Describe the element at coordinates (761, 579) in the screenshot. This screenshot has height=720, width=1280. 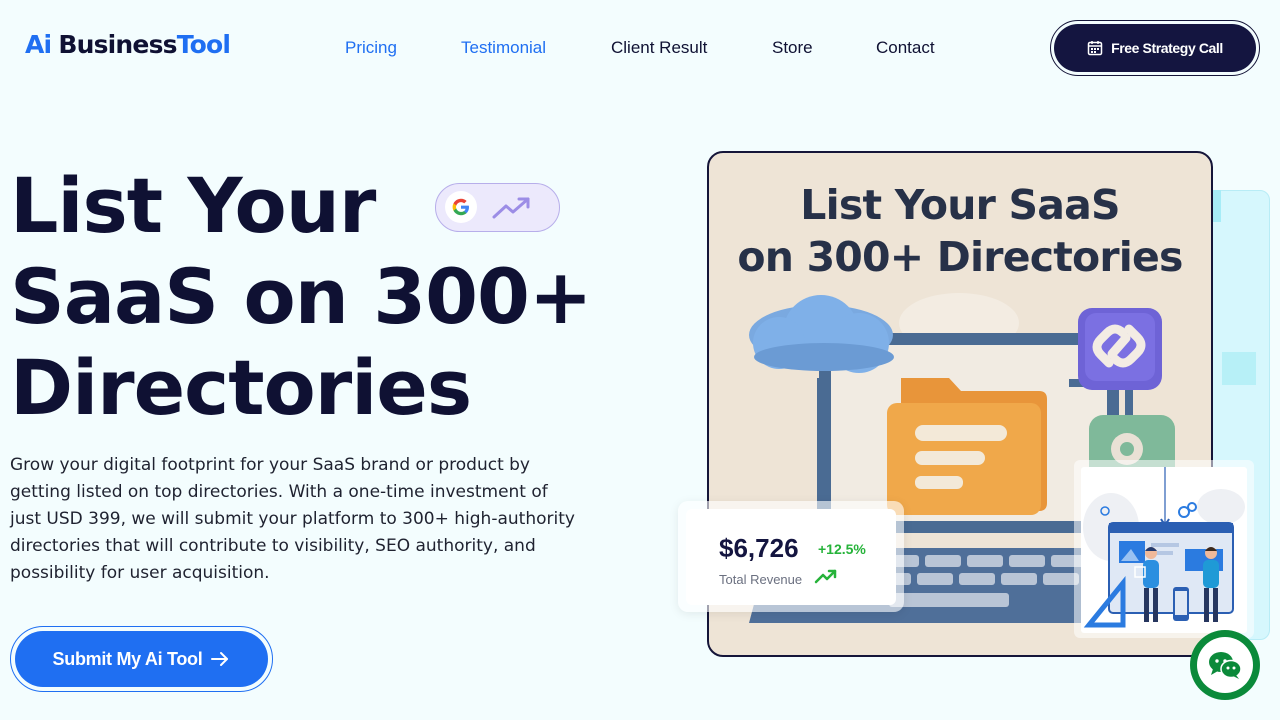
I see `revenue-label: Total Revenue` at that location.